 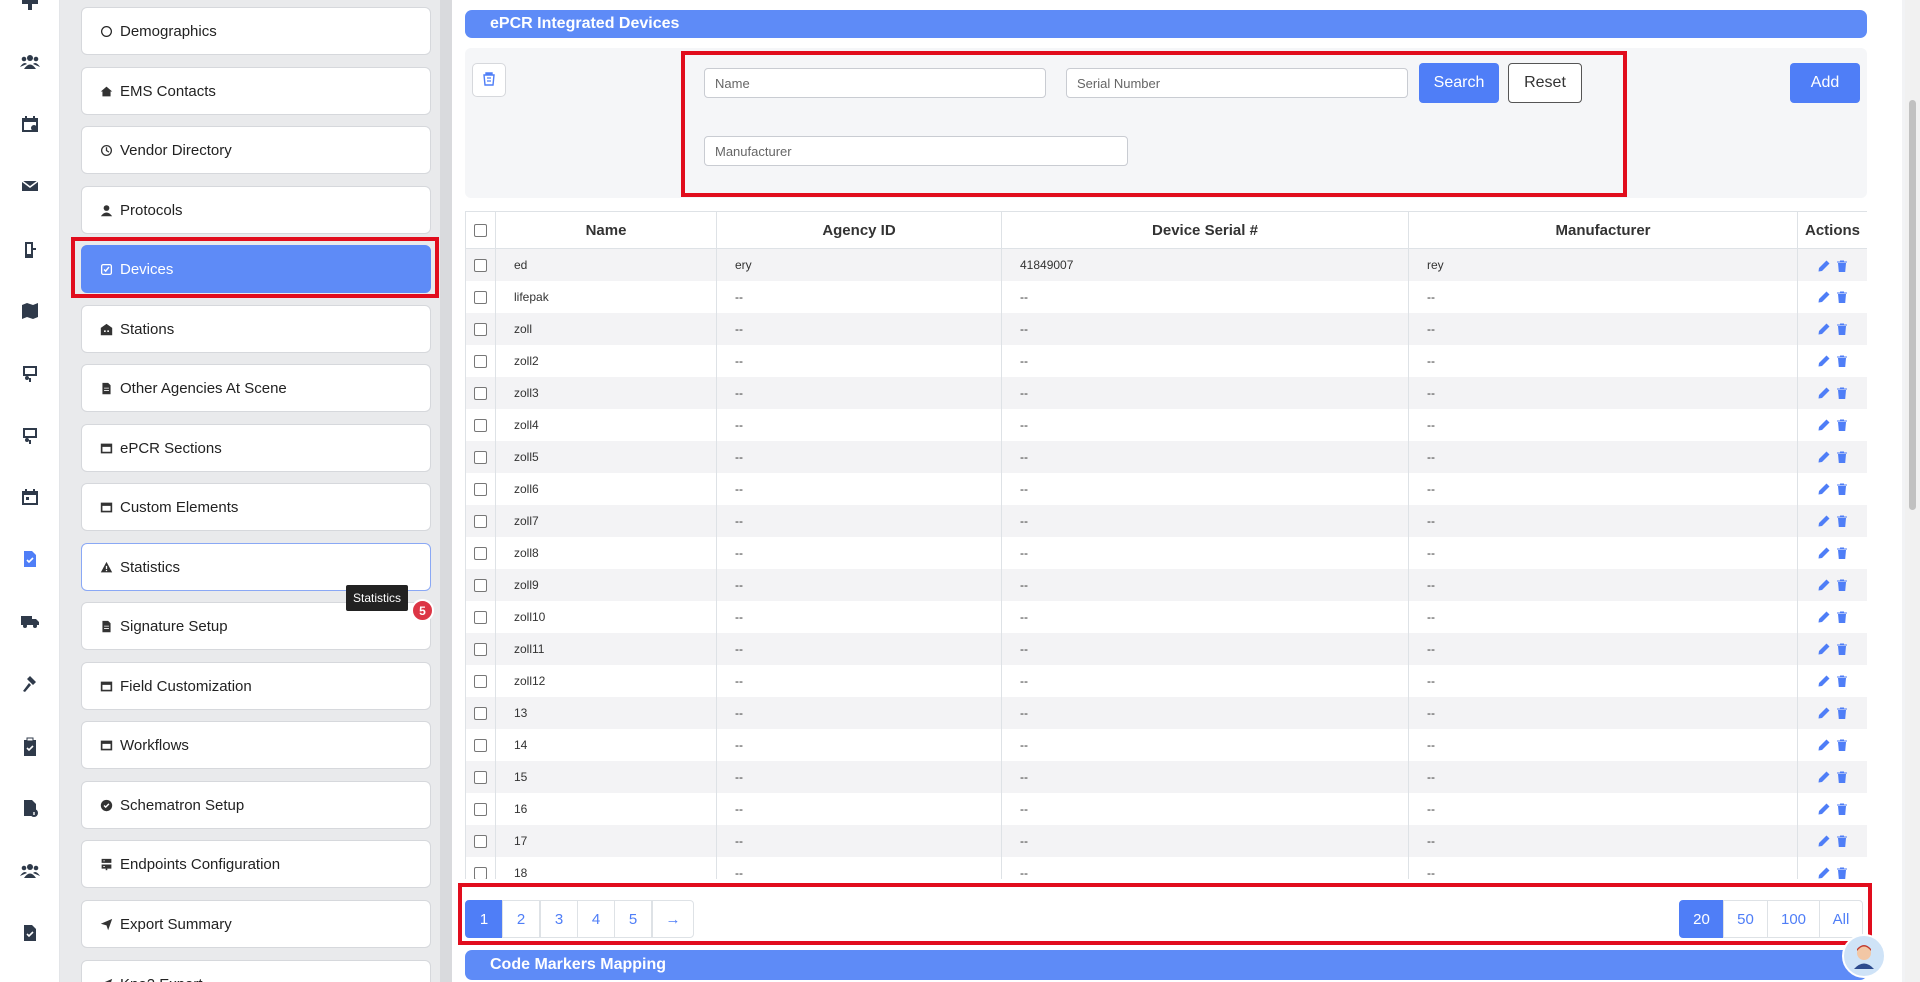 I want to click on column-header-name: Name, so click(x=606, y=230).